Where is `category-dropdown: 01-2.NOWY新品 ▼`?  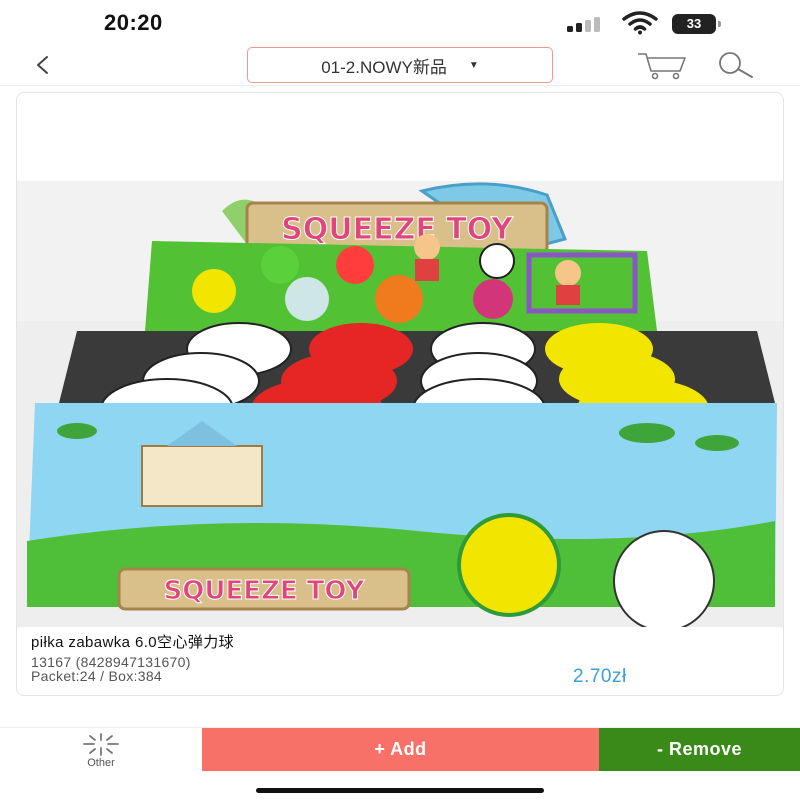 category-dropdown: 01-2.NOWY新品 ▼ is located at coordinates (400, 65).